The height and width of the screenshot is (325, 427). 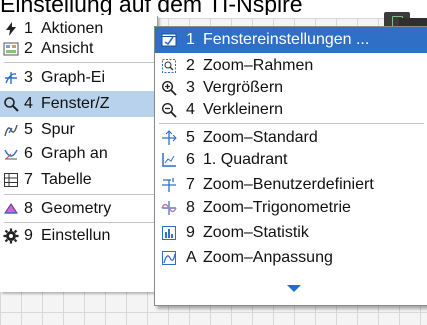 I want to click on submenu-item-zoom-trig: 8 Zoom–Trigonometrie, so click(x=291, y=208).